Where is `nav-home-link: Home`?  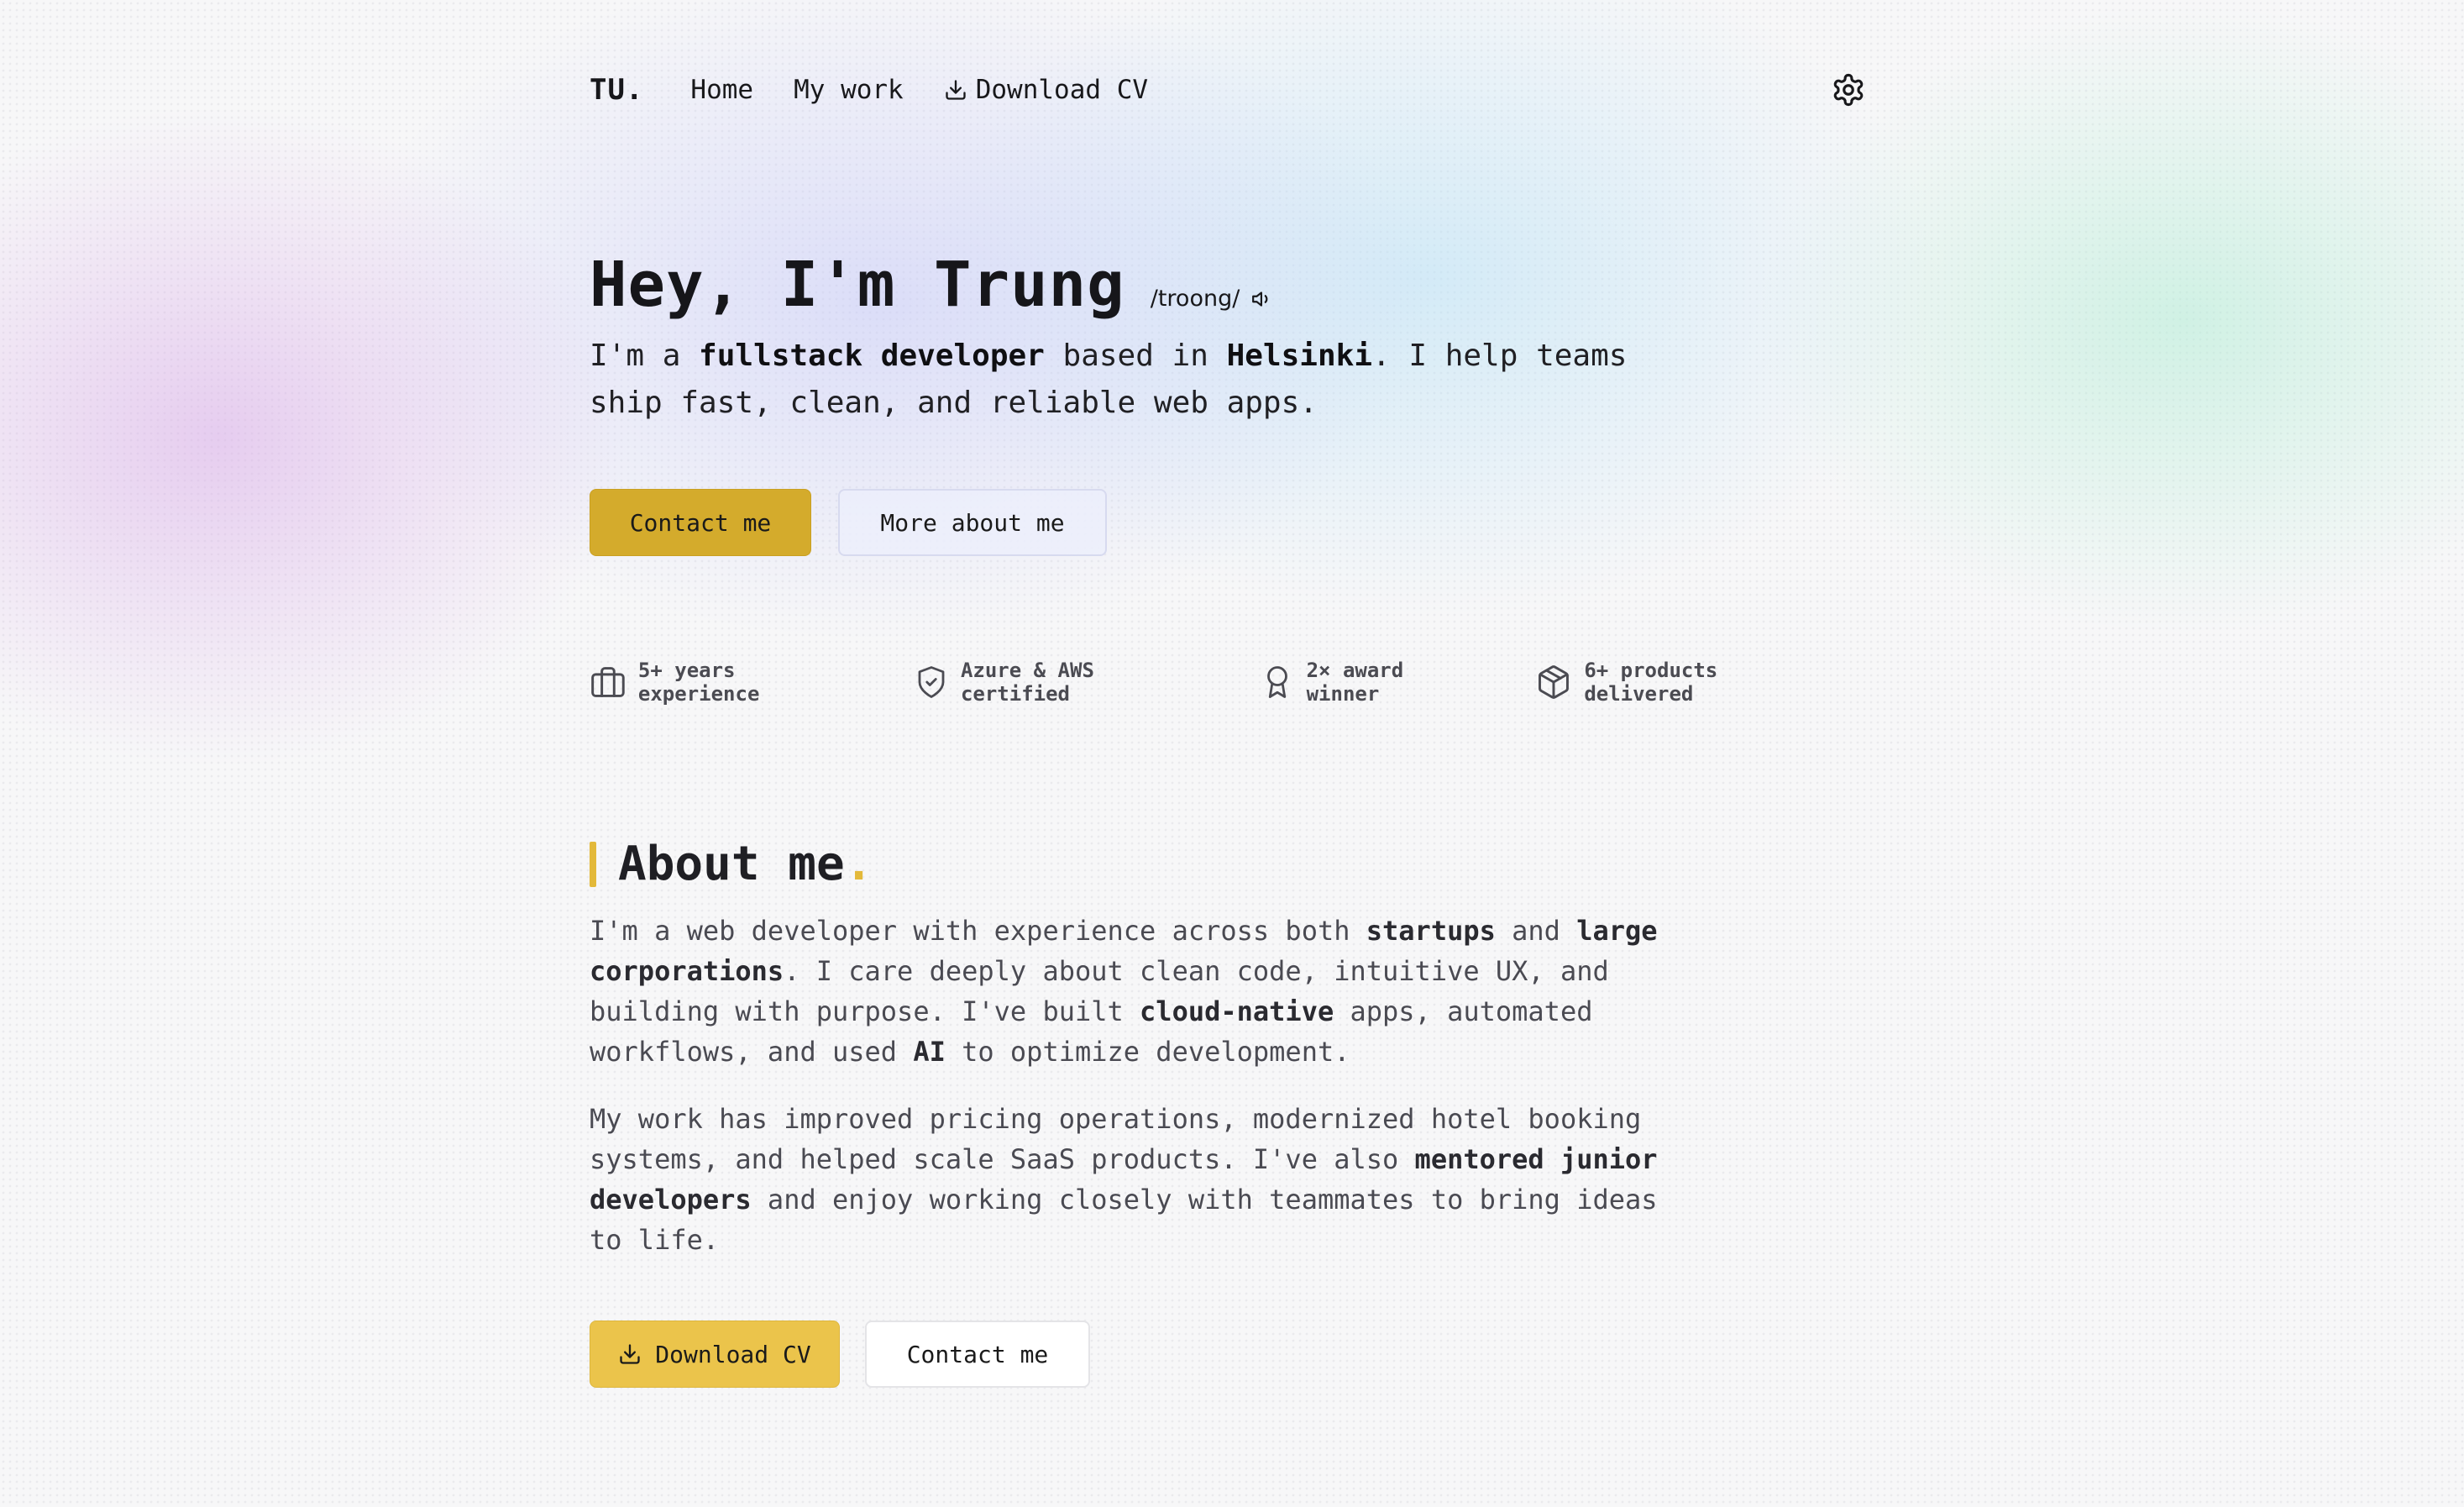
nav-home-link: Home is located at coordinates (721, 90).